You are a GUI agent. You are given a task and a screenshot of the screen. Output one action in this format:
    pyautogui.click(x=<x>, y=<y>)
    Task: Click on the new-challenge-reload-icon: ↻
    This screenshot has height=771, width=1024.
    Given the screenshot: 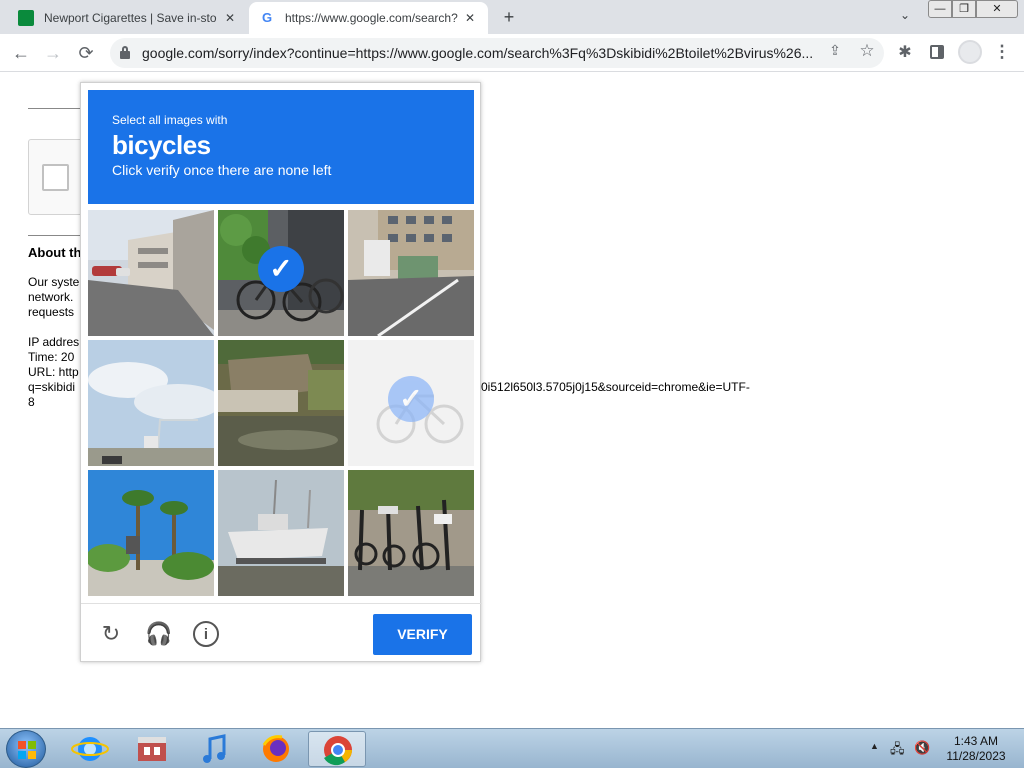 What is the action you would take?
    pyautogui.click(x=111, y=634)
    